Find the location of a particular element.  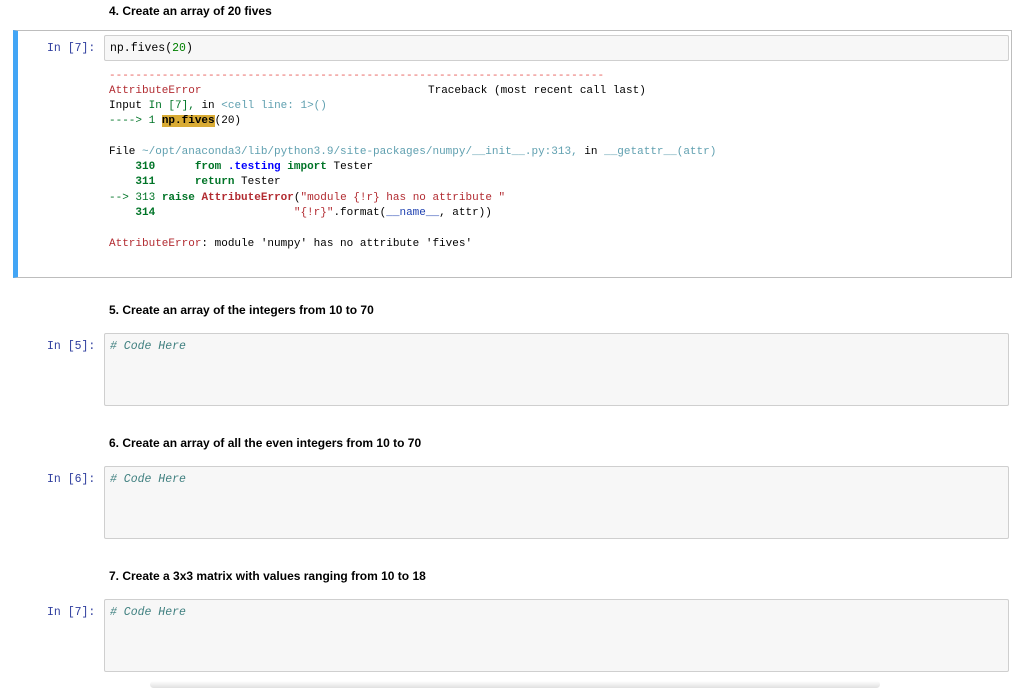

error-string-1: "module {!r} has no attribute " is located at coordinates (403, 198).